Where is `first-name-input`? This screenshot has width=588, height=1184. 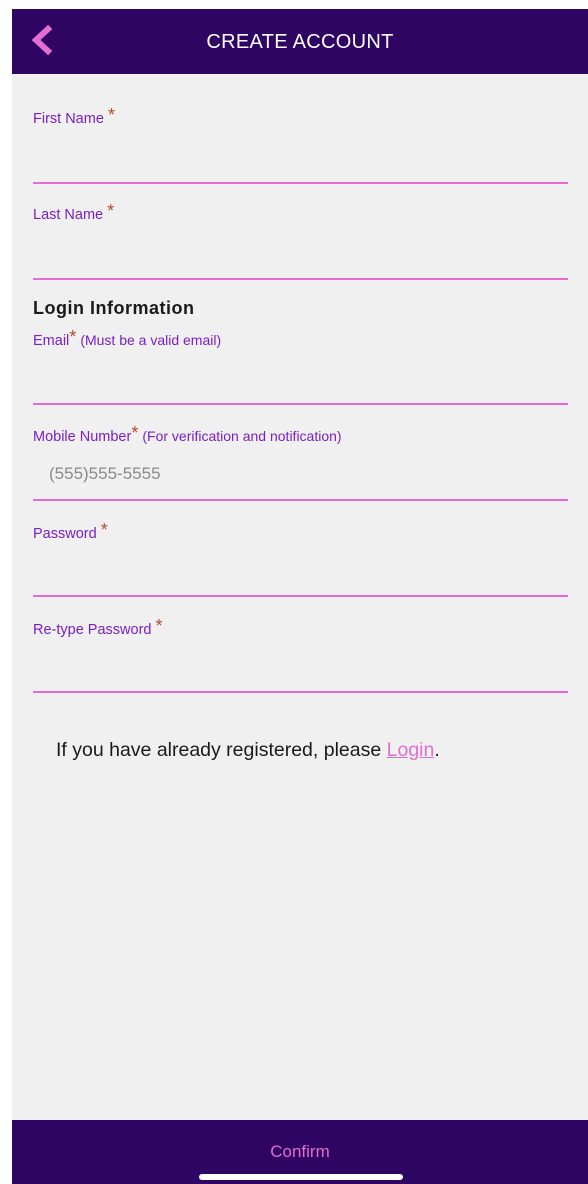 first-name-input is located at coordinates (300, 163).